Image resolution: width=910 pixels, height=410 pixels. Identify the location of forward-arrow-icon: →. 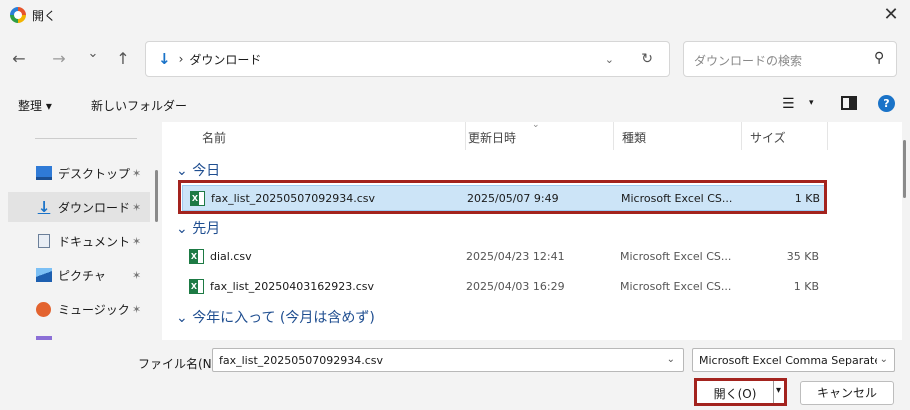
(59, 58).